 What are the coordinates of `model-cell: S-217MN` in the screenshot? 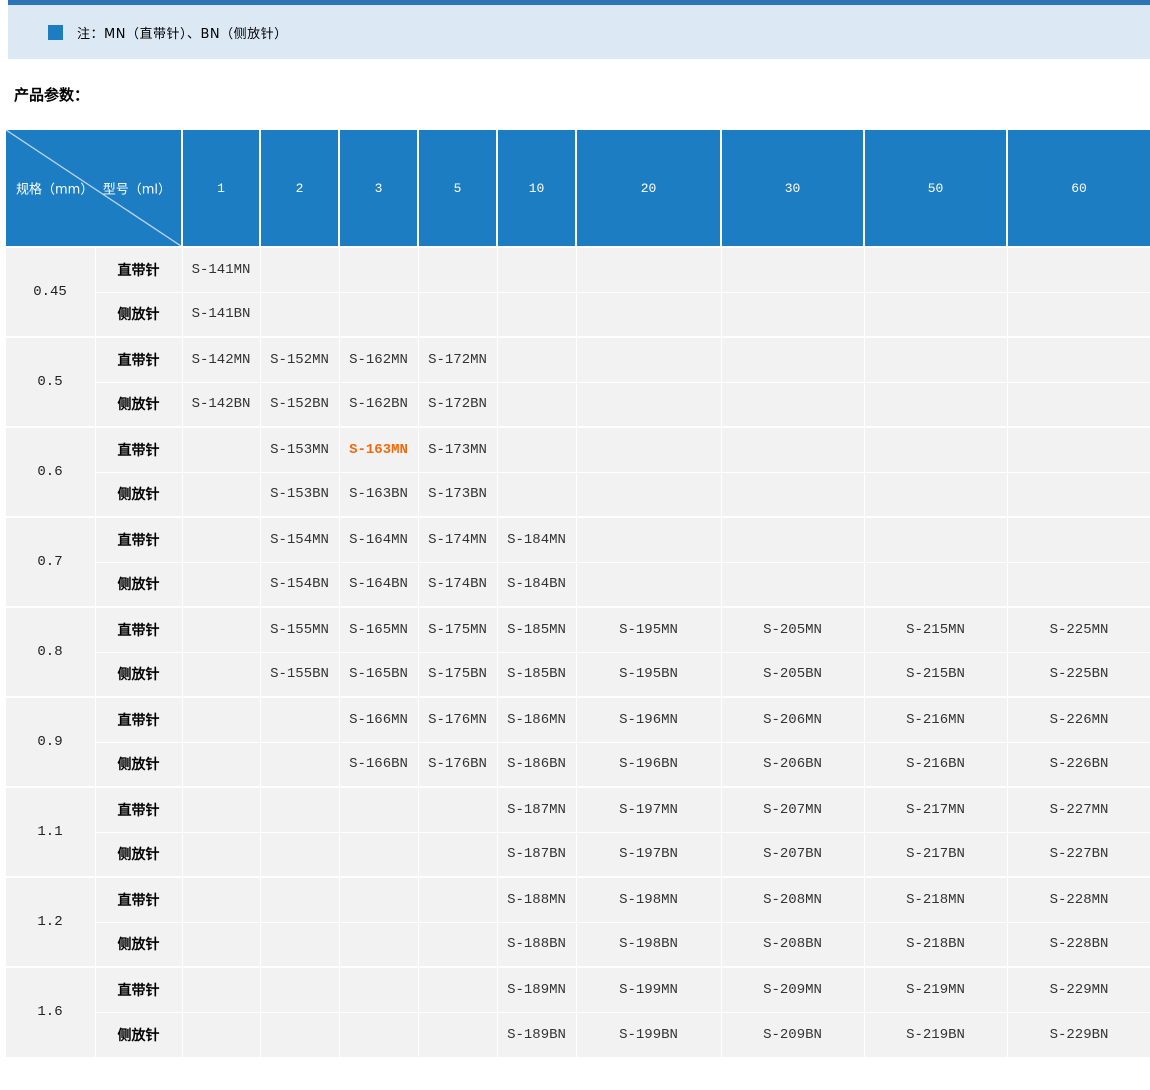 It's located at (935, 809).